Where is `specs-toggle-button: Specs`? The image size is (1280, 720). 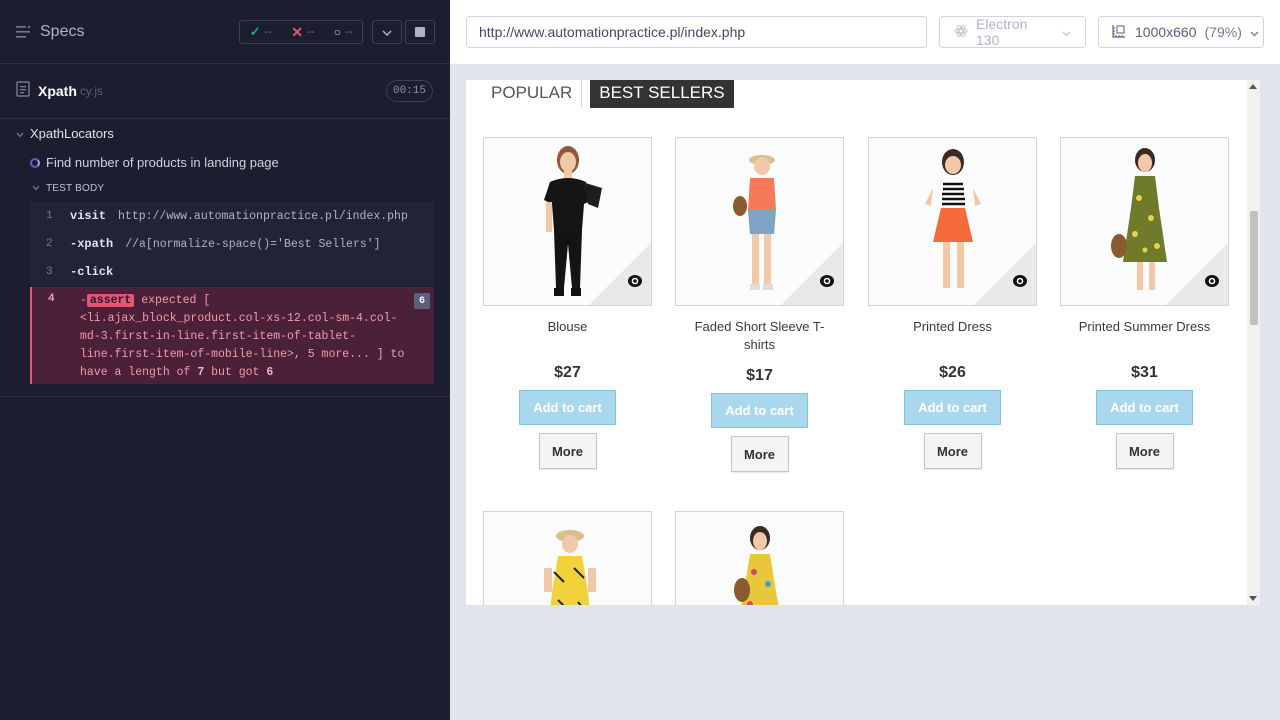 specs-toggle-button: Specs is located at coordinates (50, 32).